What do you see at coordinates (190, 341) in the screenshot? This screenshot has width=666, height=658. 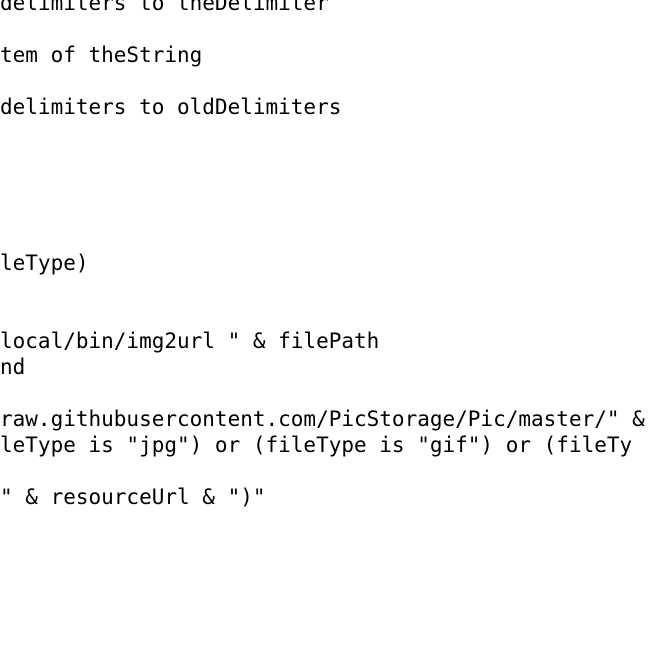 I see `code-line-img2url-command: local/bin/img2url " & filePath` at bounding box center [190, 341].